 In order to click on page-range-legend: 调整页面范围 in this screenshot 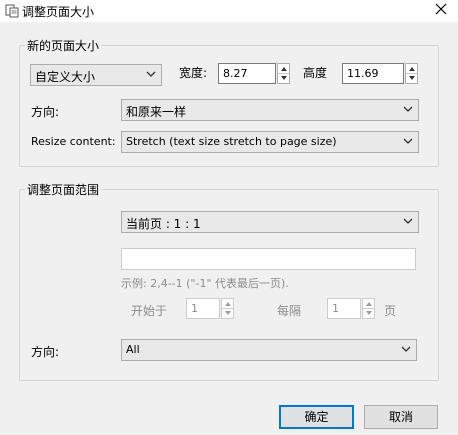, I will do `click(63, 189)`.